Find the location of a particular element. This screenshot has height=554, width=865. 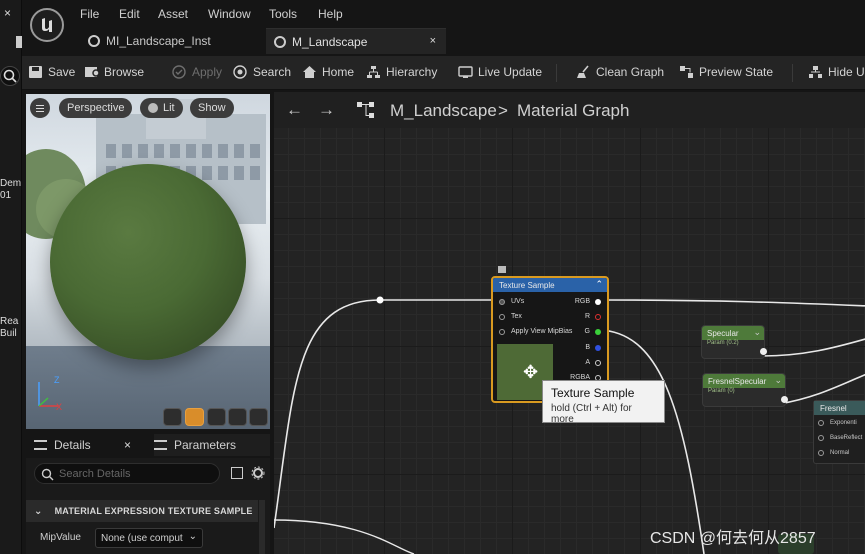

tab-mi-landscape-inst: MI_Landscape_Inst is located at coordinates (170, 41).